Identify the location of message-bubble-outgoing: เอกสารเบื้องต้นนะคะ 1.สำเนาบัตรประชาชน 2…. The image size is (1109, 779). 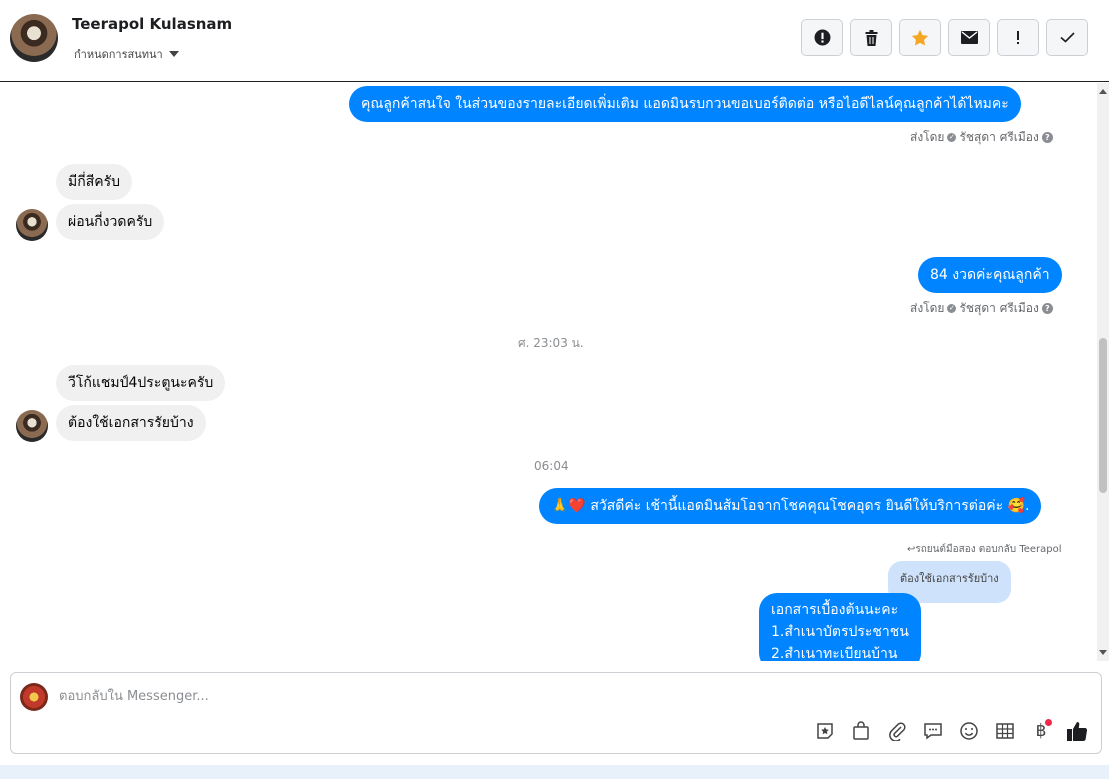
(840, 627).